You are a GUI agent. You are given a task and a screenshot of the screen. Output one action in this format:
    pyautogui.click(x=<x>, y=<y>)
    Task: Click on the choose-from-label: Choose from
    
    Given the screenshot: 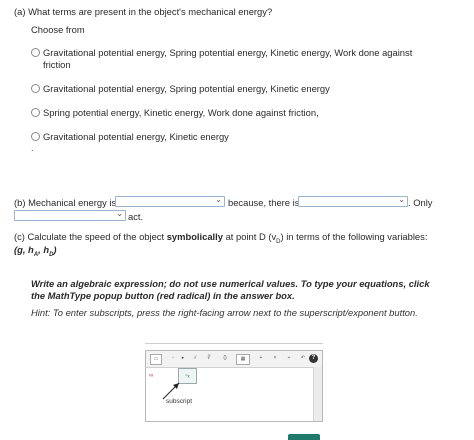 What is the action you would take?
    pyautogui.click(x=58, y=29)
    